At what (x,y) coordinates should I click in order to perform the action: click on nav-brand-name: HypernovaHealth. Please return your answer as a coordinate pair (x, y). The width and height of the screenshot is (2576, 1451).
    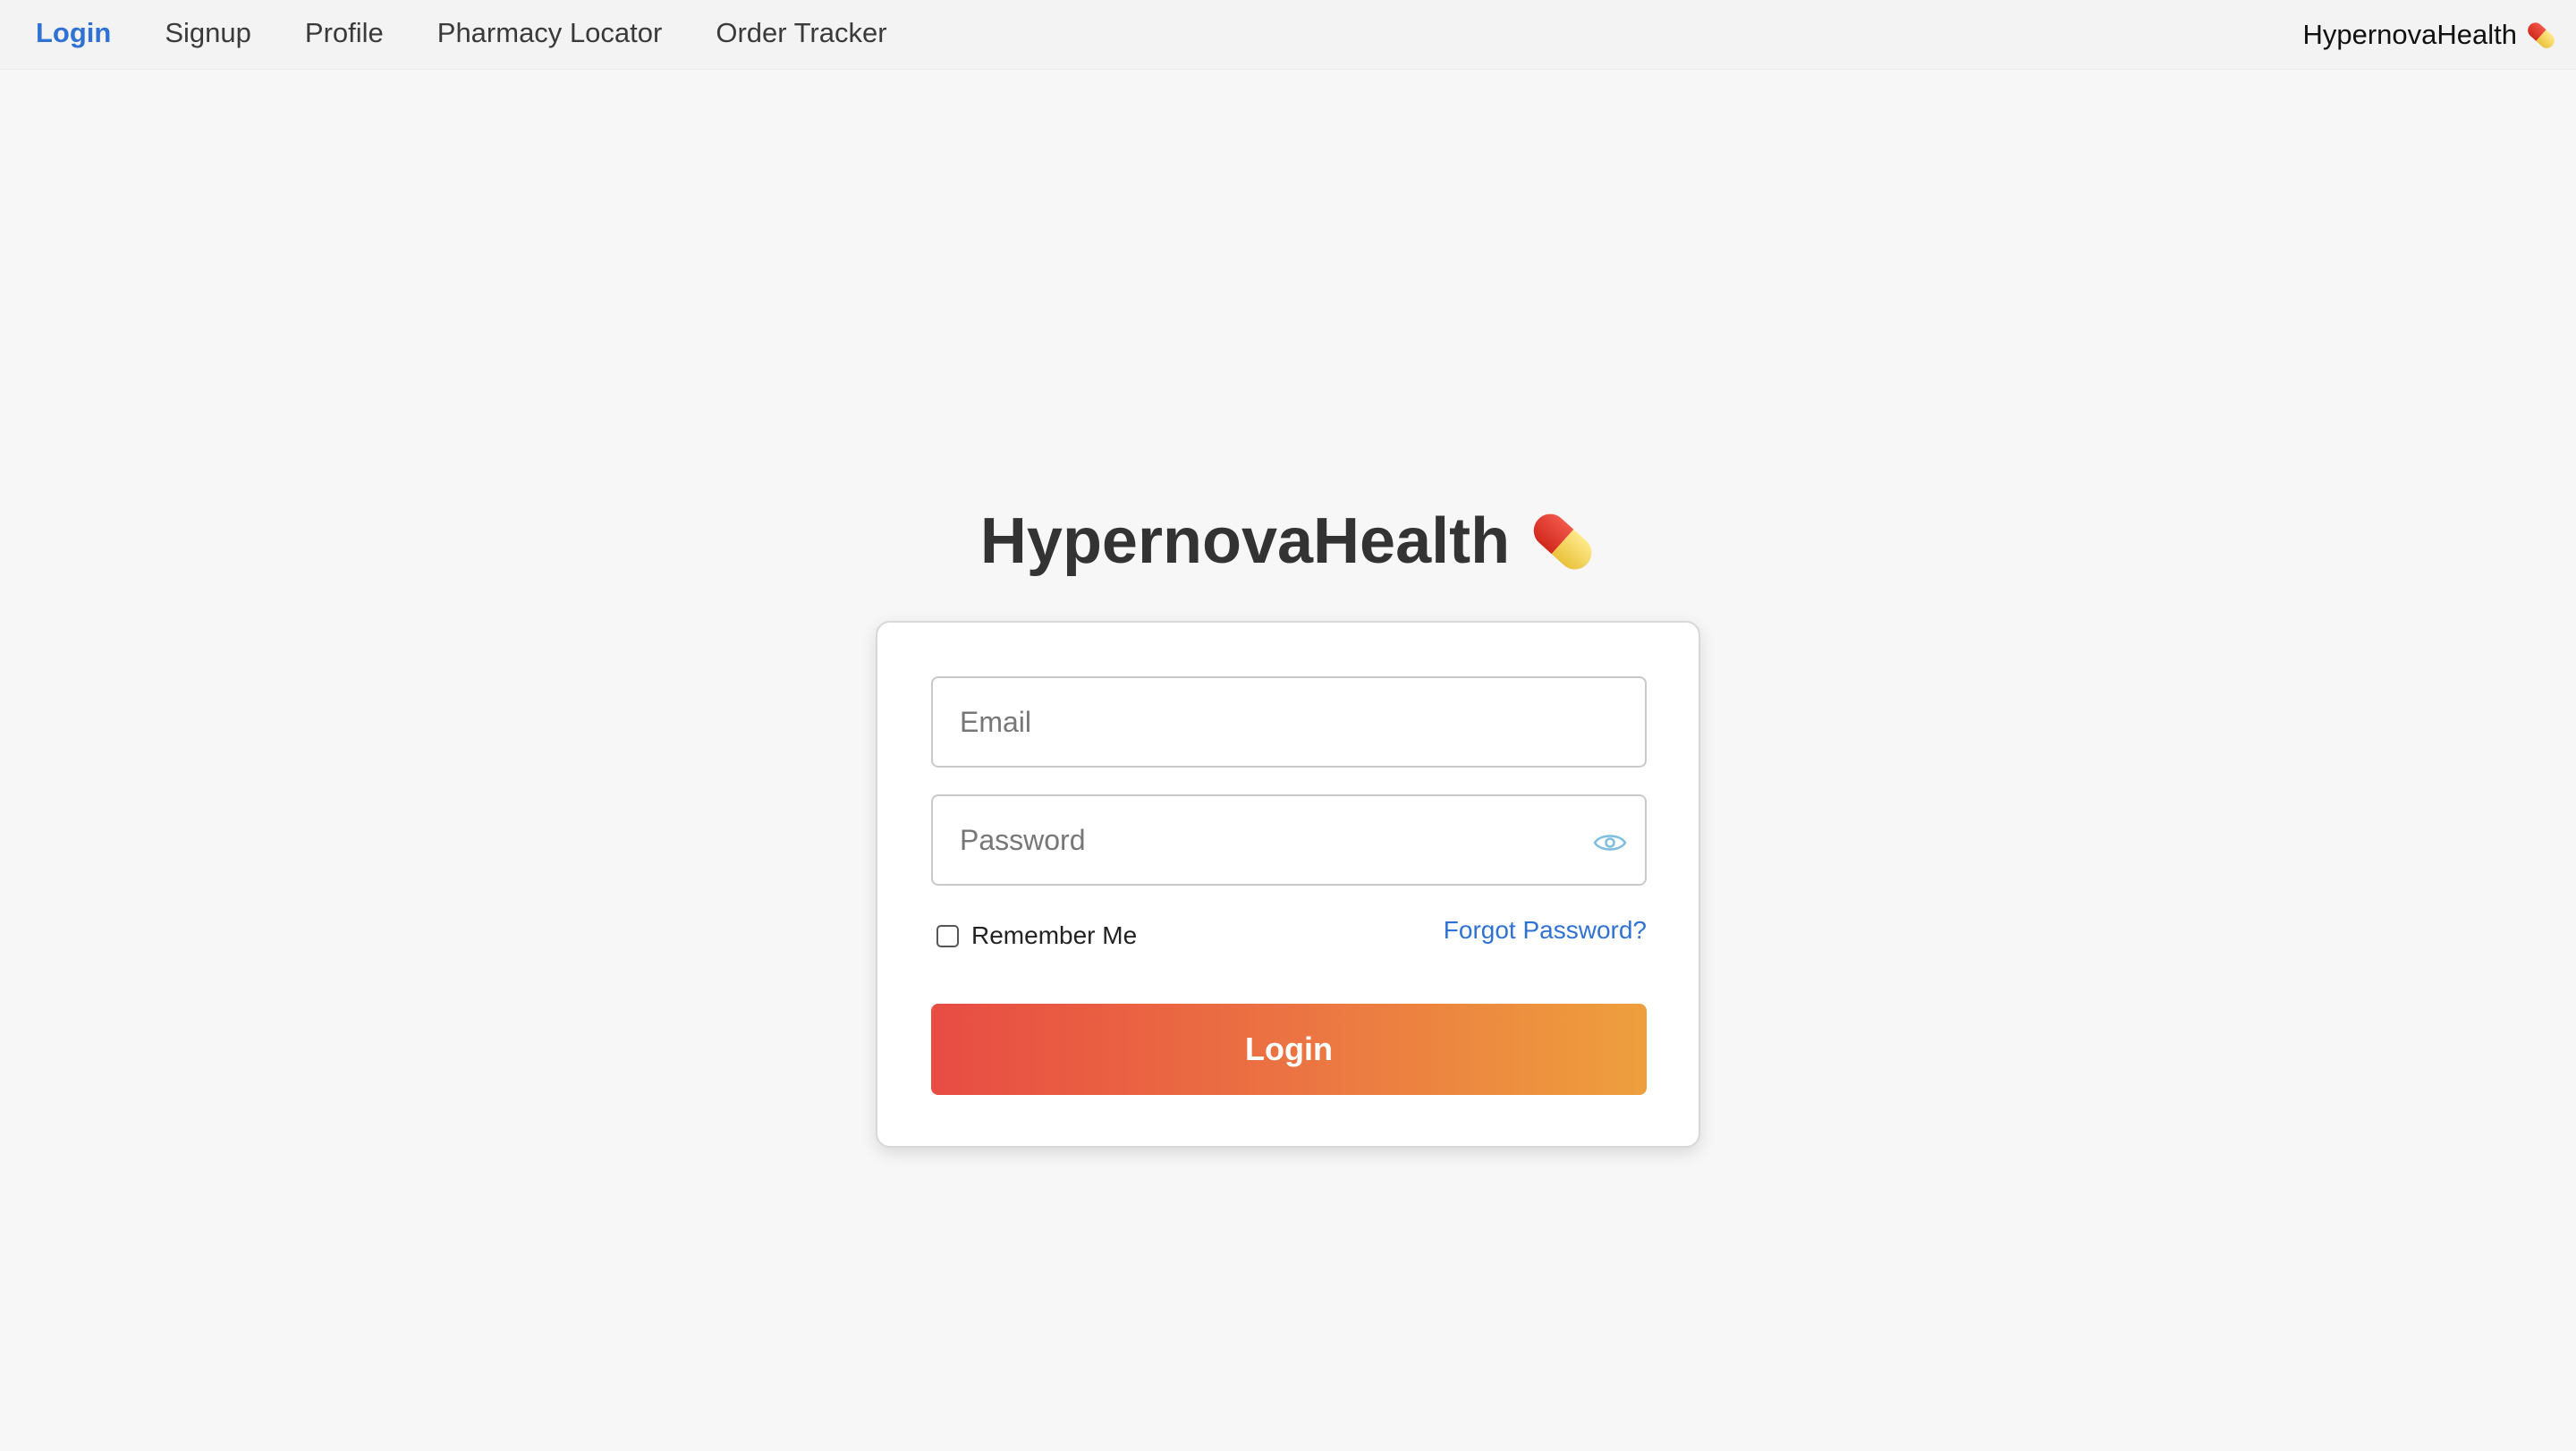
    Looking at the image, I should click on (2409, 34).